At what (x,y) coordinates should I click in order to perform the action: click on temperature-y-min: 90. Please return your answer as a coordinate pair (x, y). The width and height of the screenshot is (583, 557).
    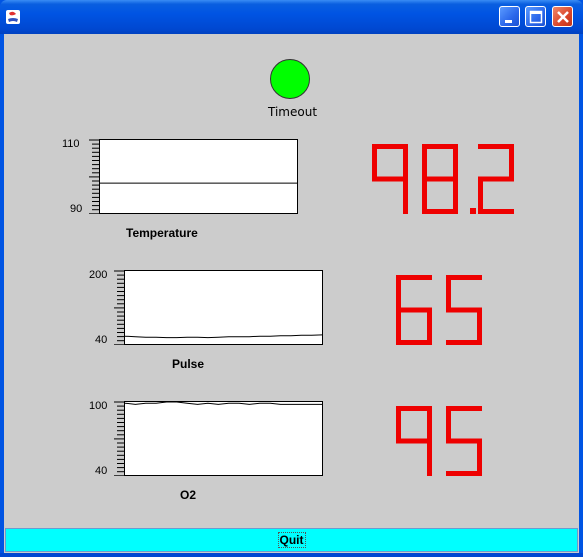
    Looking at the image, I should click on (76, 209).